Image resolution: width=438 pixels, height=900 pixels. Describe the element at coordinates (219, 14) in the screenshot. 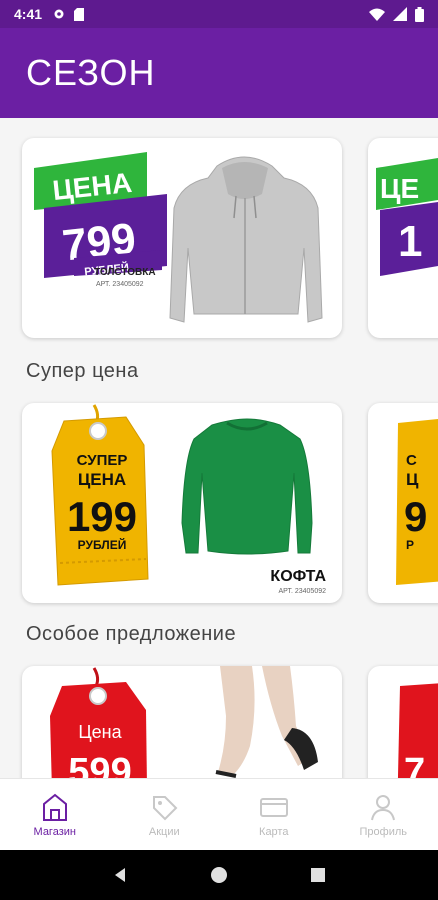

I see `status-bar: 4:41` at that location.